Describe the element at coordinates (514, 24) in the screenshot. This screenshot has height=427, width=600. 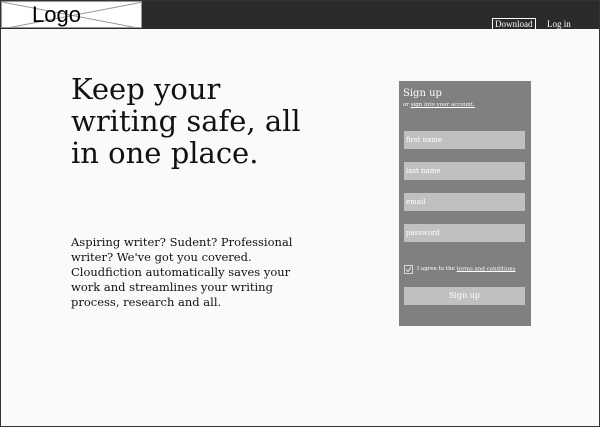
I see `download-link: Download` at that location.